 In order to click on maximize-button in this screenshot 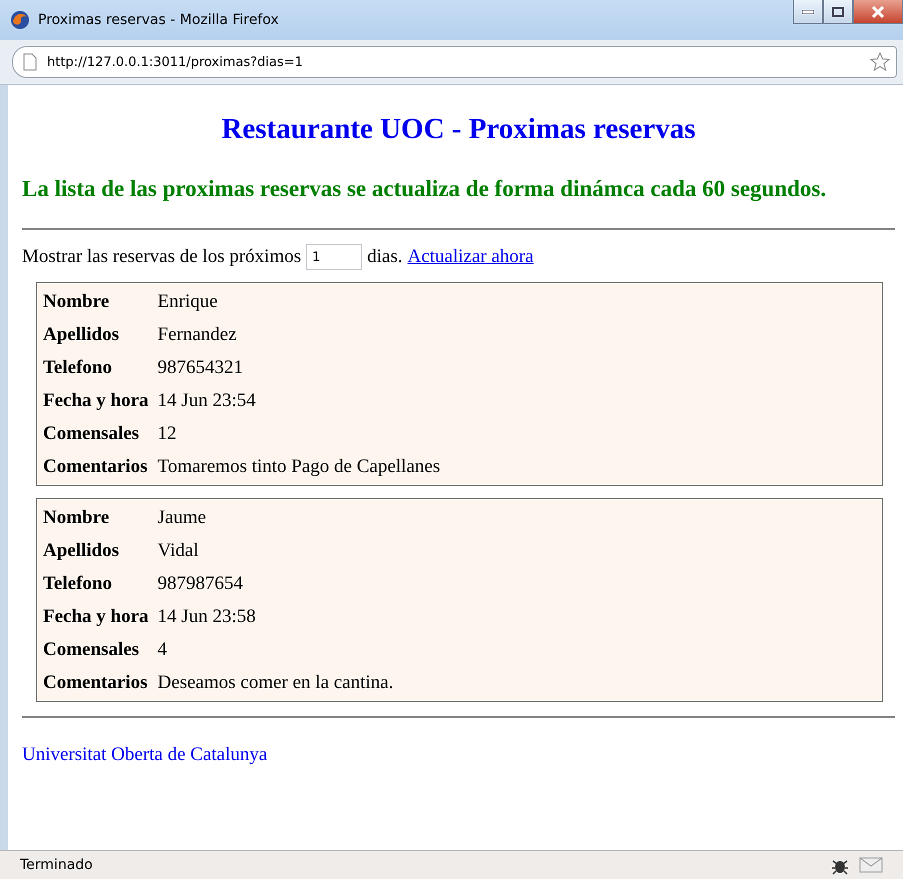, I will do `click(838, 12)`.